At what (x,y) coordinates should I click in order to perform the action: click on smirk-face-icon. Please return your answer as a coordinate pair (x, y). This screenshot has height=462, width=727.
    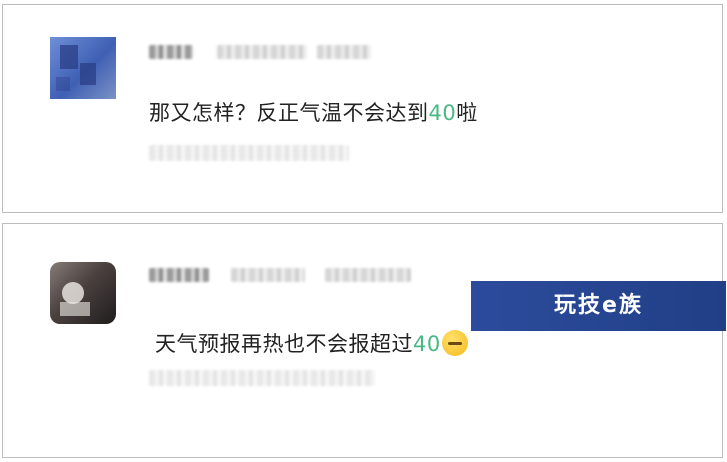
    Looking at the image, I should click on (454, 343).